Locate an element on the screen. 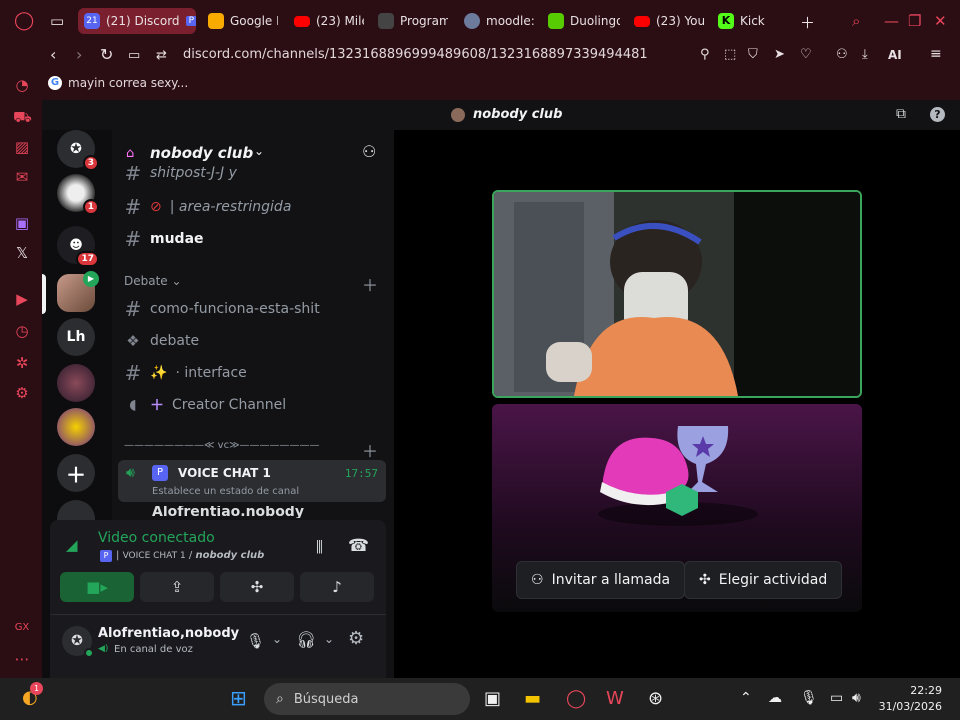 The width and height of the screenshot is (960, 720). pin-icon: ⚲ is located at coordinates (705, 54).